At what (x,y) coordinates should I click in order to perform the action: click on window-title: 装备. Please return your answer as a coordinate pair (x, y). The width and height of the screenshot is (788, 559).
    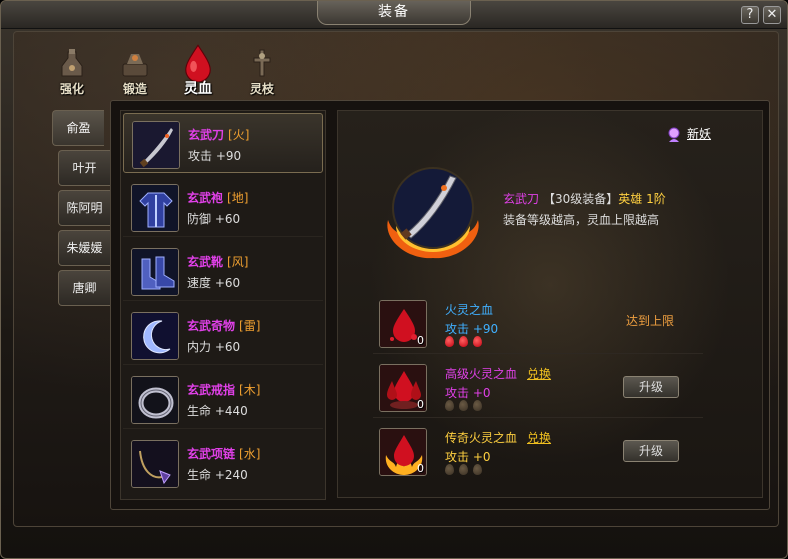
    Looking at the image, I should click on (394, 13).